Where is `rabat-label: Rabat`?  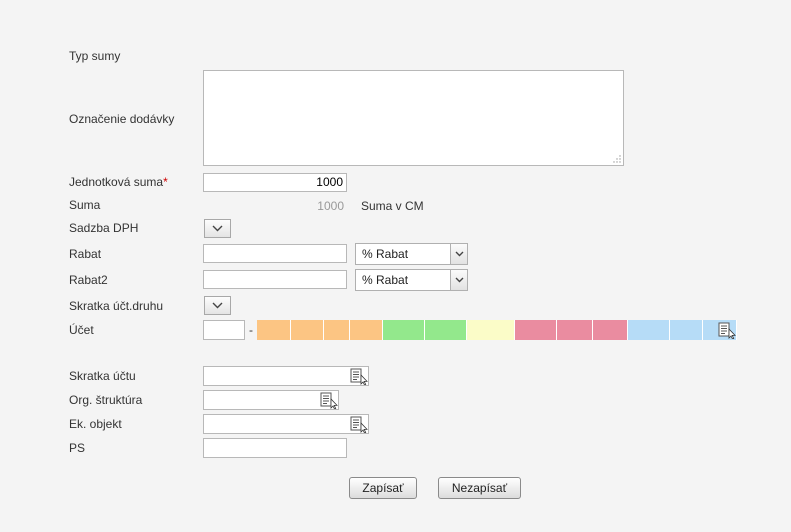 rabat-label: Rabat is located at coordinates (85, 254).